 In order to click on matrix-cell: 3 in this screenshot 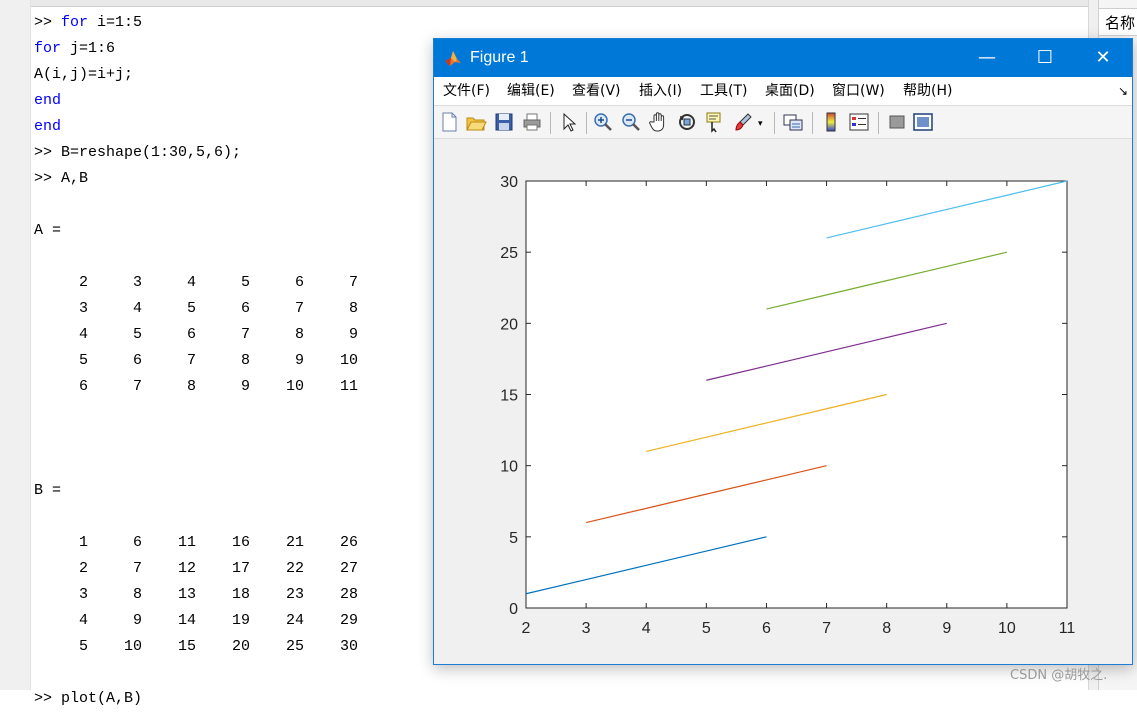, I will do `click(83, 308)`.